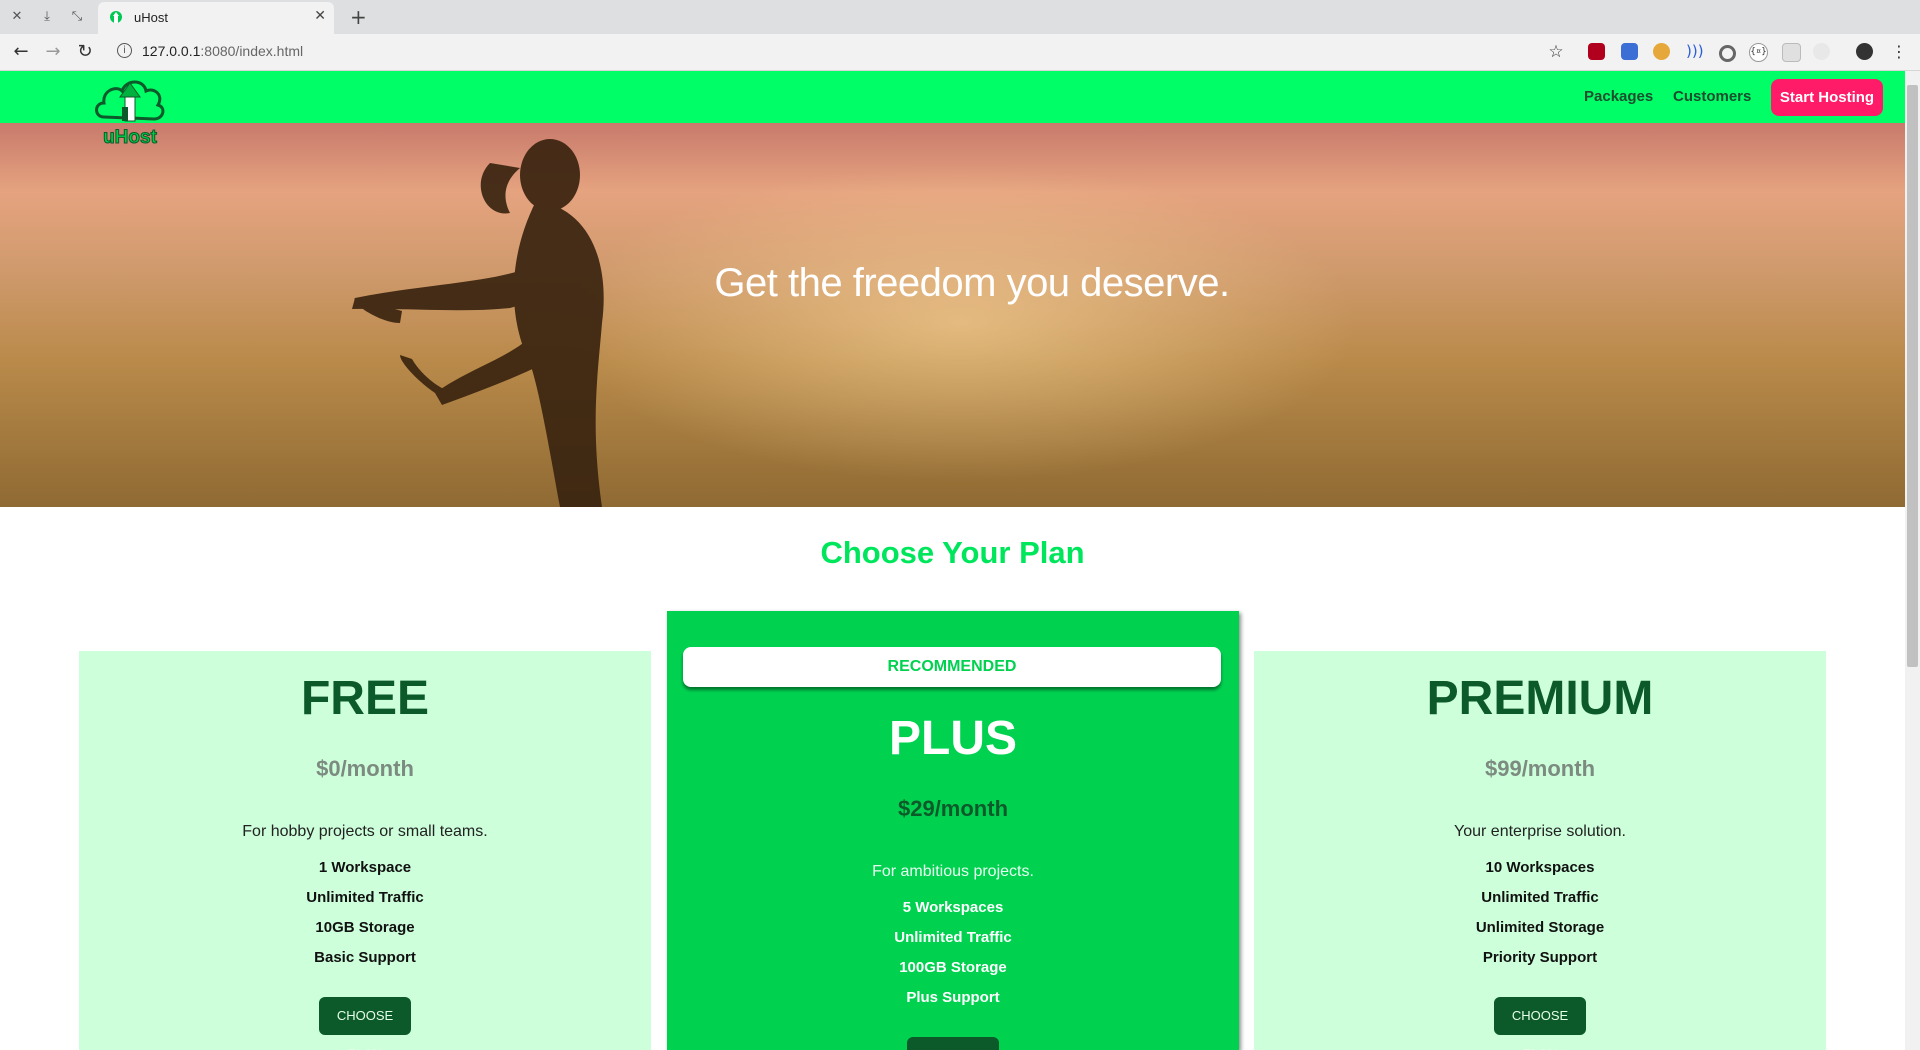  Describe the element at coordinates (365, 867) in the screenshot. I see `feature-item: 1 Workspace` at that location.